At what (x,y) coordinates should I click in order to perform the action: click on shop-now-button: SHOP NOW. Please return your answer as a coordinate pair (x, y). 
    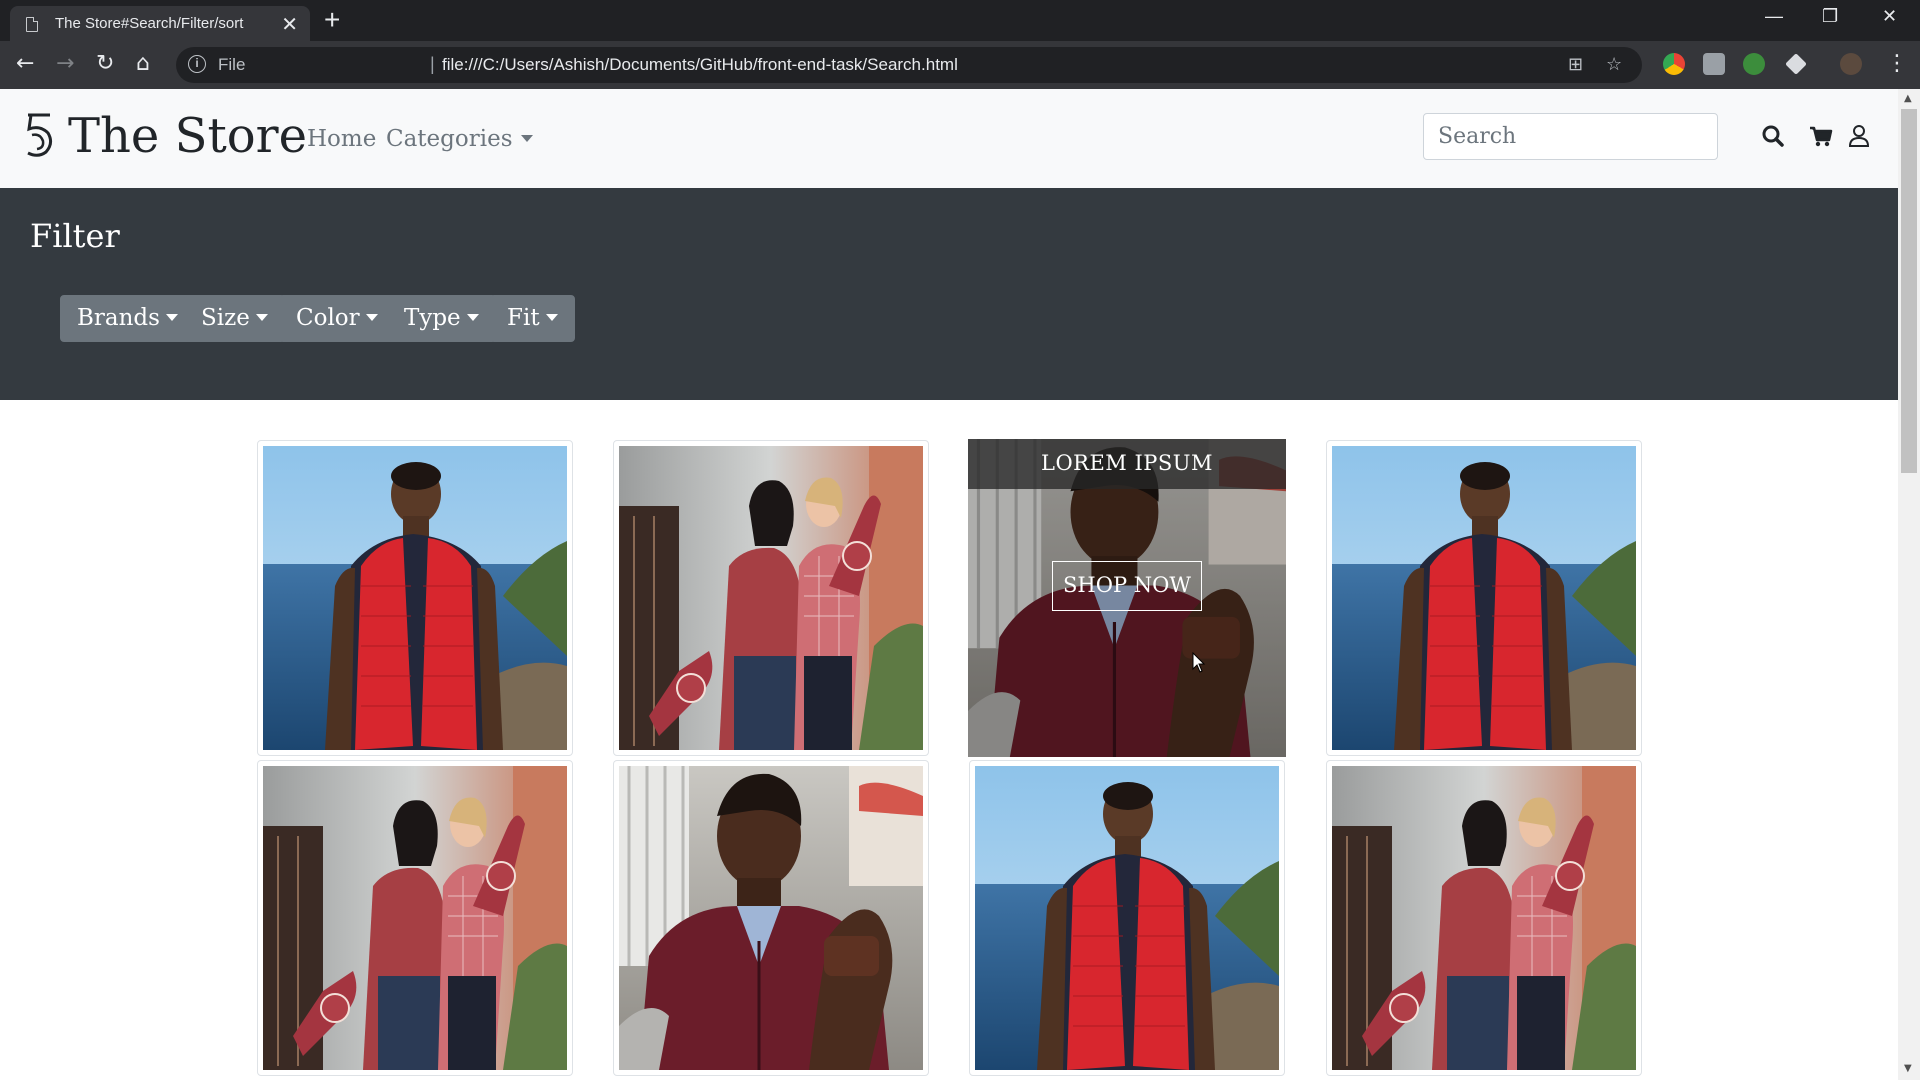
    Looking at the image, I should click on (1127, 586).